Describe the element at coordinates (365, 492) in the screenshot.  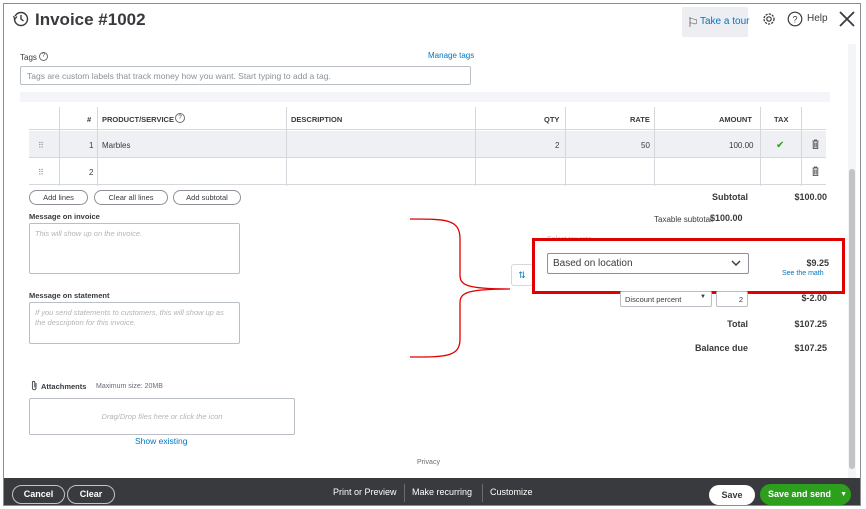
I see `print-preview-button: Print or Preview` at that location.